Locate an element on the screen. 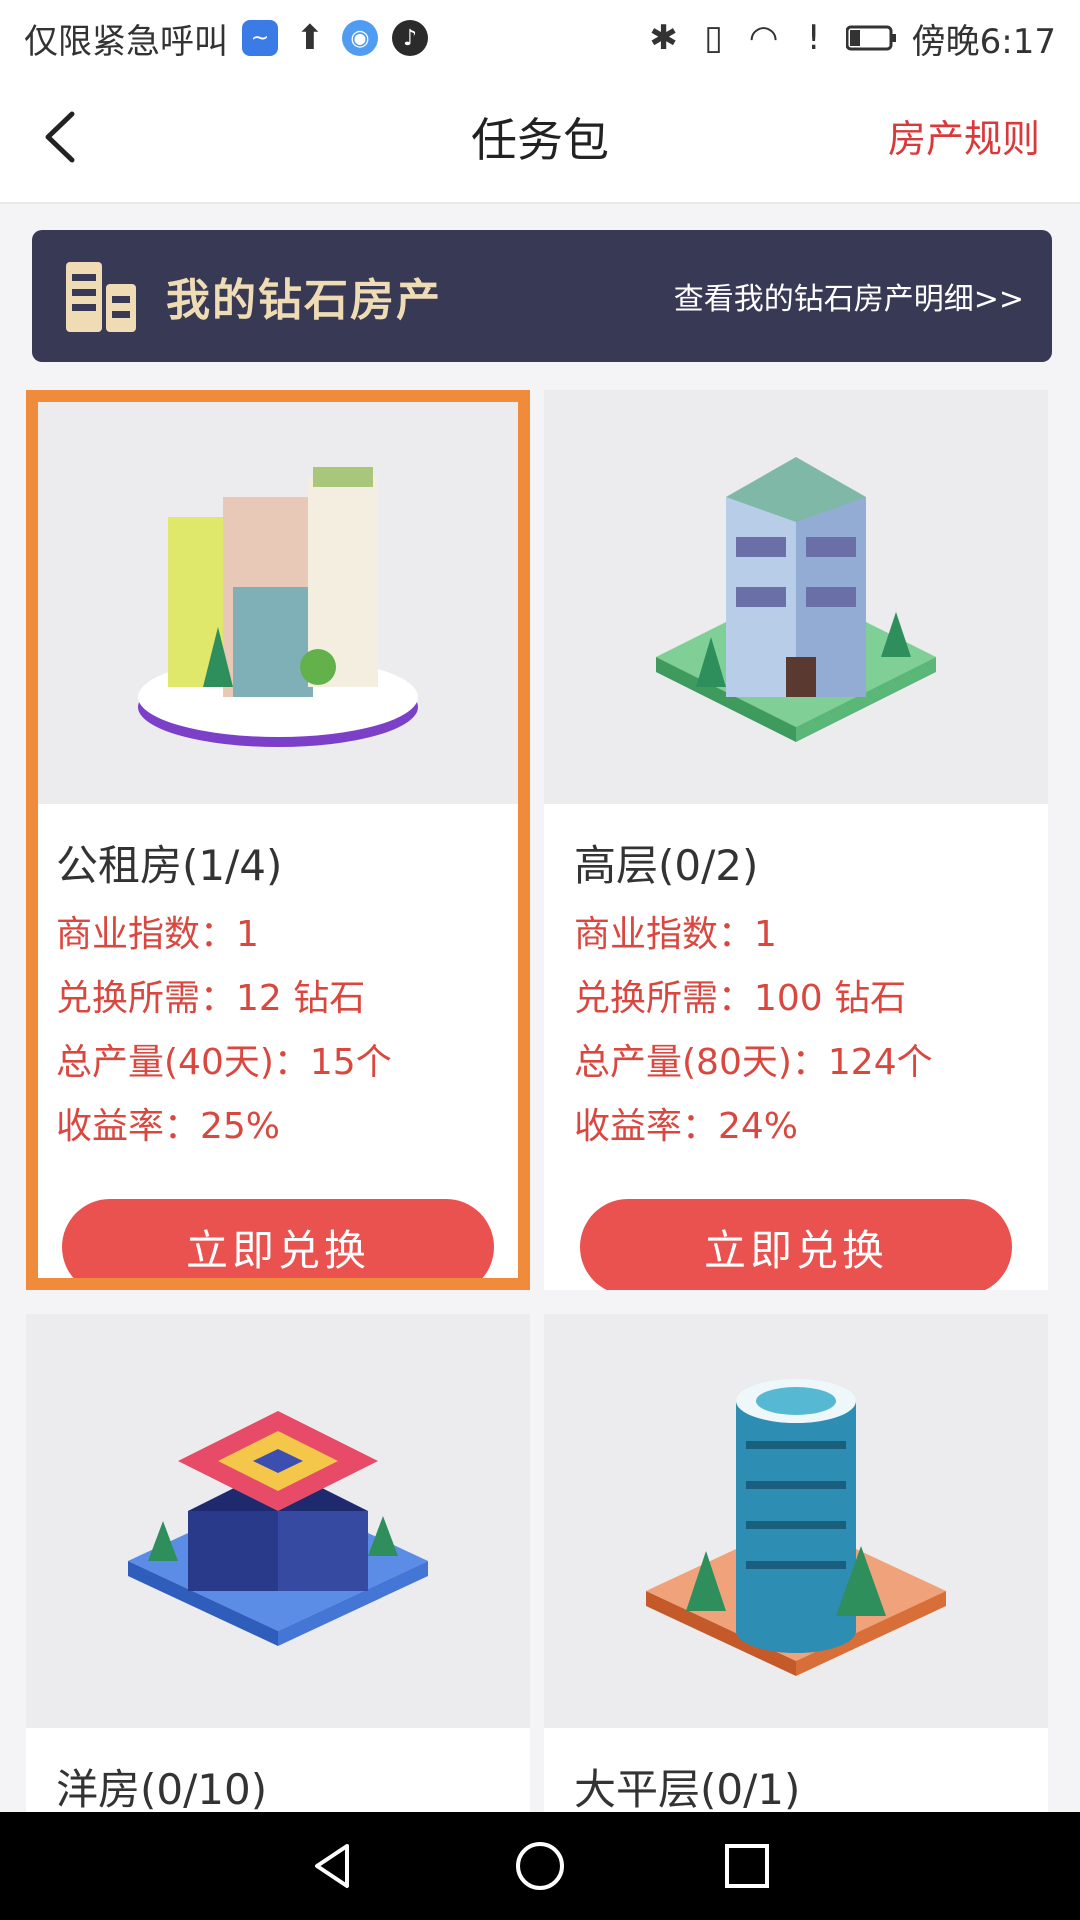 This screenshot has height=1920, width=1080. high-rise-building-icon is located at coordinates (796, 599).